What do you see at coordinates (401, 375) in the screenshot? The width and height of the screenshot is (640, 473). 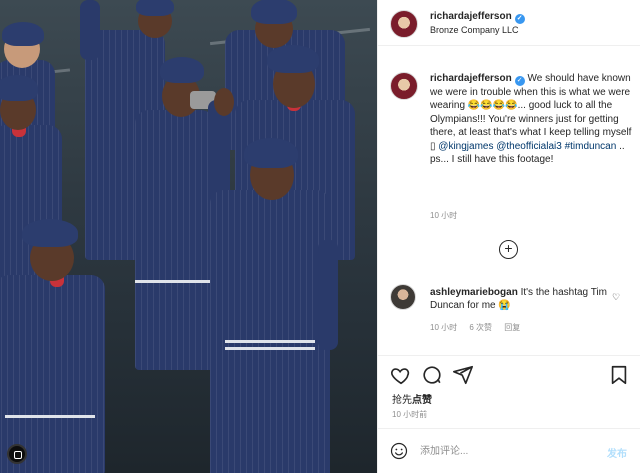 I see `heart-icon` at bounding box center [401, 375].